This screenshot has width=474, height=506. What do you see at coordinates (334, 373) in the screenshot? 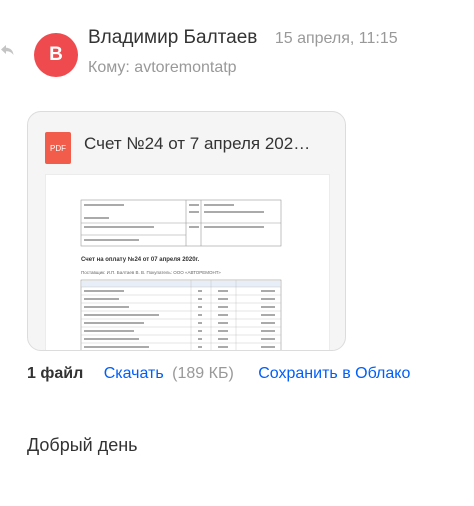
I see `save-to-cloud-link: Сохранить в Облако` at bounding box center [334, 373].